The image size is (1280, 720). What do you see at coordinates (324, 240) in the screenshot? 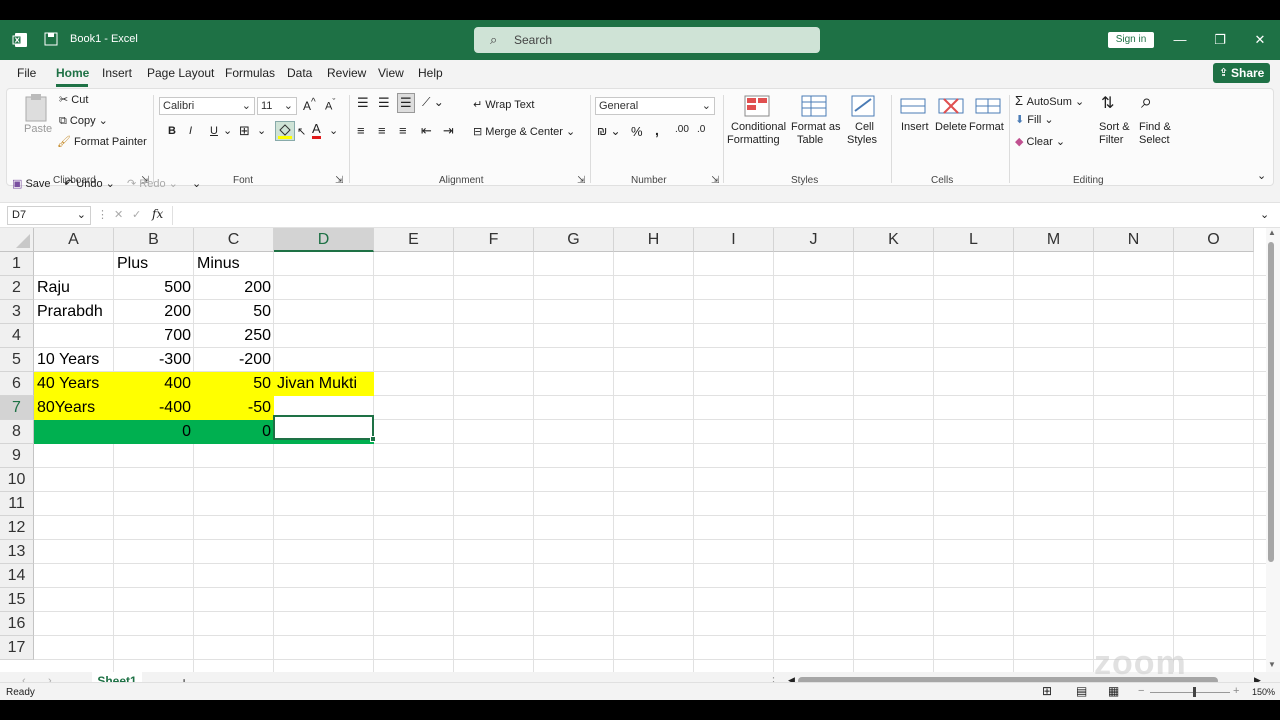
I see `column-header-d: D` at bounding box center [324, 240].